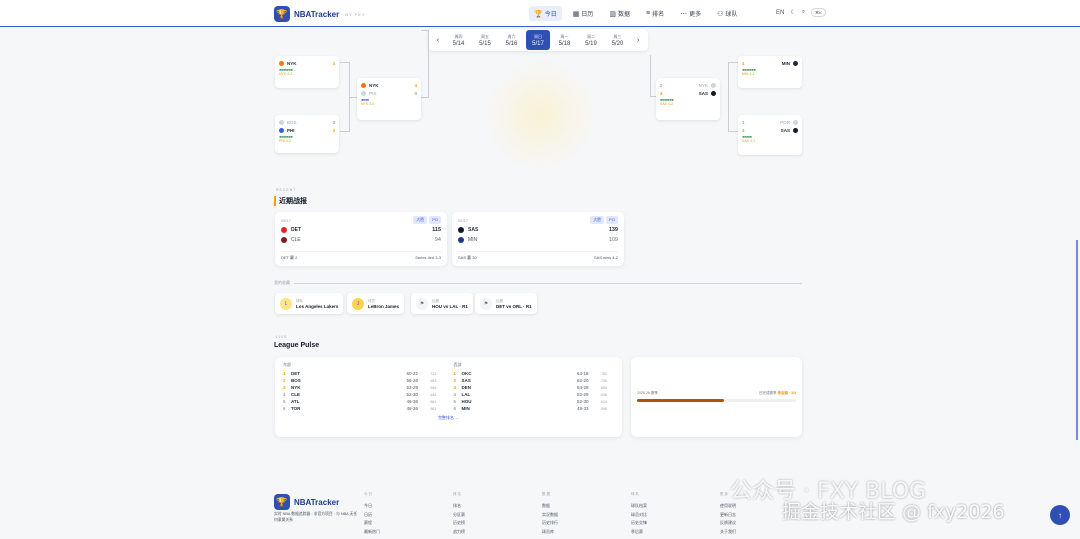  What do you see at coordinates (792, 12) in the screenshot?
I see `theme-toggle-icon: ☾` at bounding box center [792, 12].